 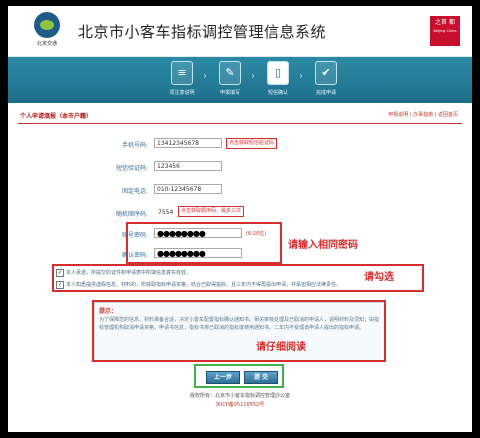 I want to click on capital-stamp-logo: 之首 都 Beijing China, so click(x=445, y=31).